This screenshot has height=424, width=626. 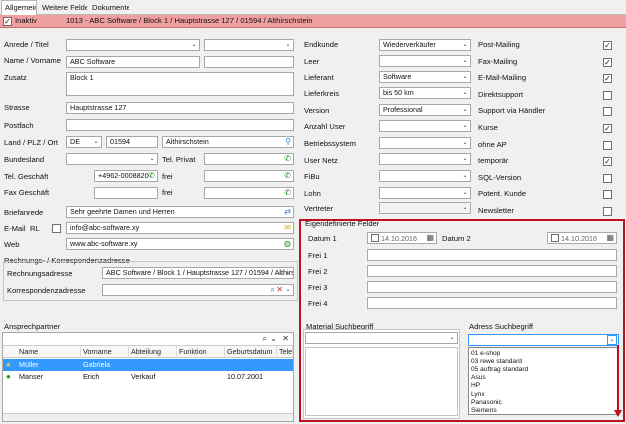 I want to click on col-vorname: Vorname, so click(x=105, y=352).